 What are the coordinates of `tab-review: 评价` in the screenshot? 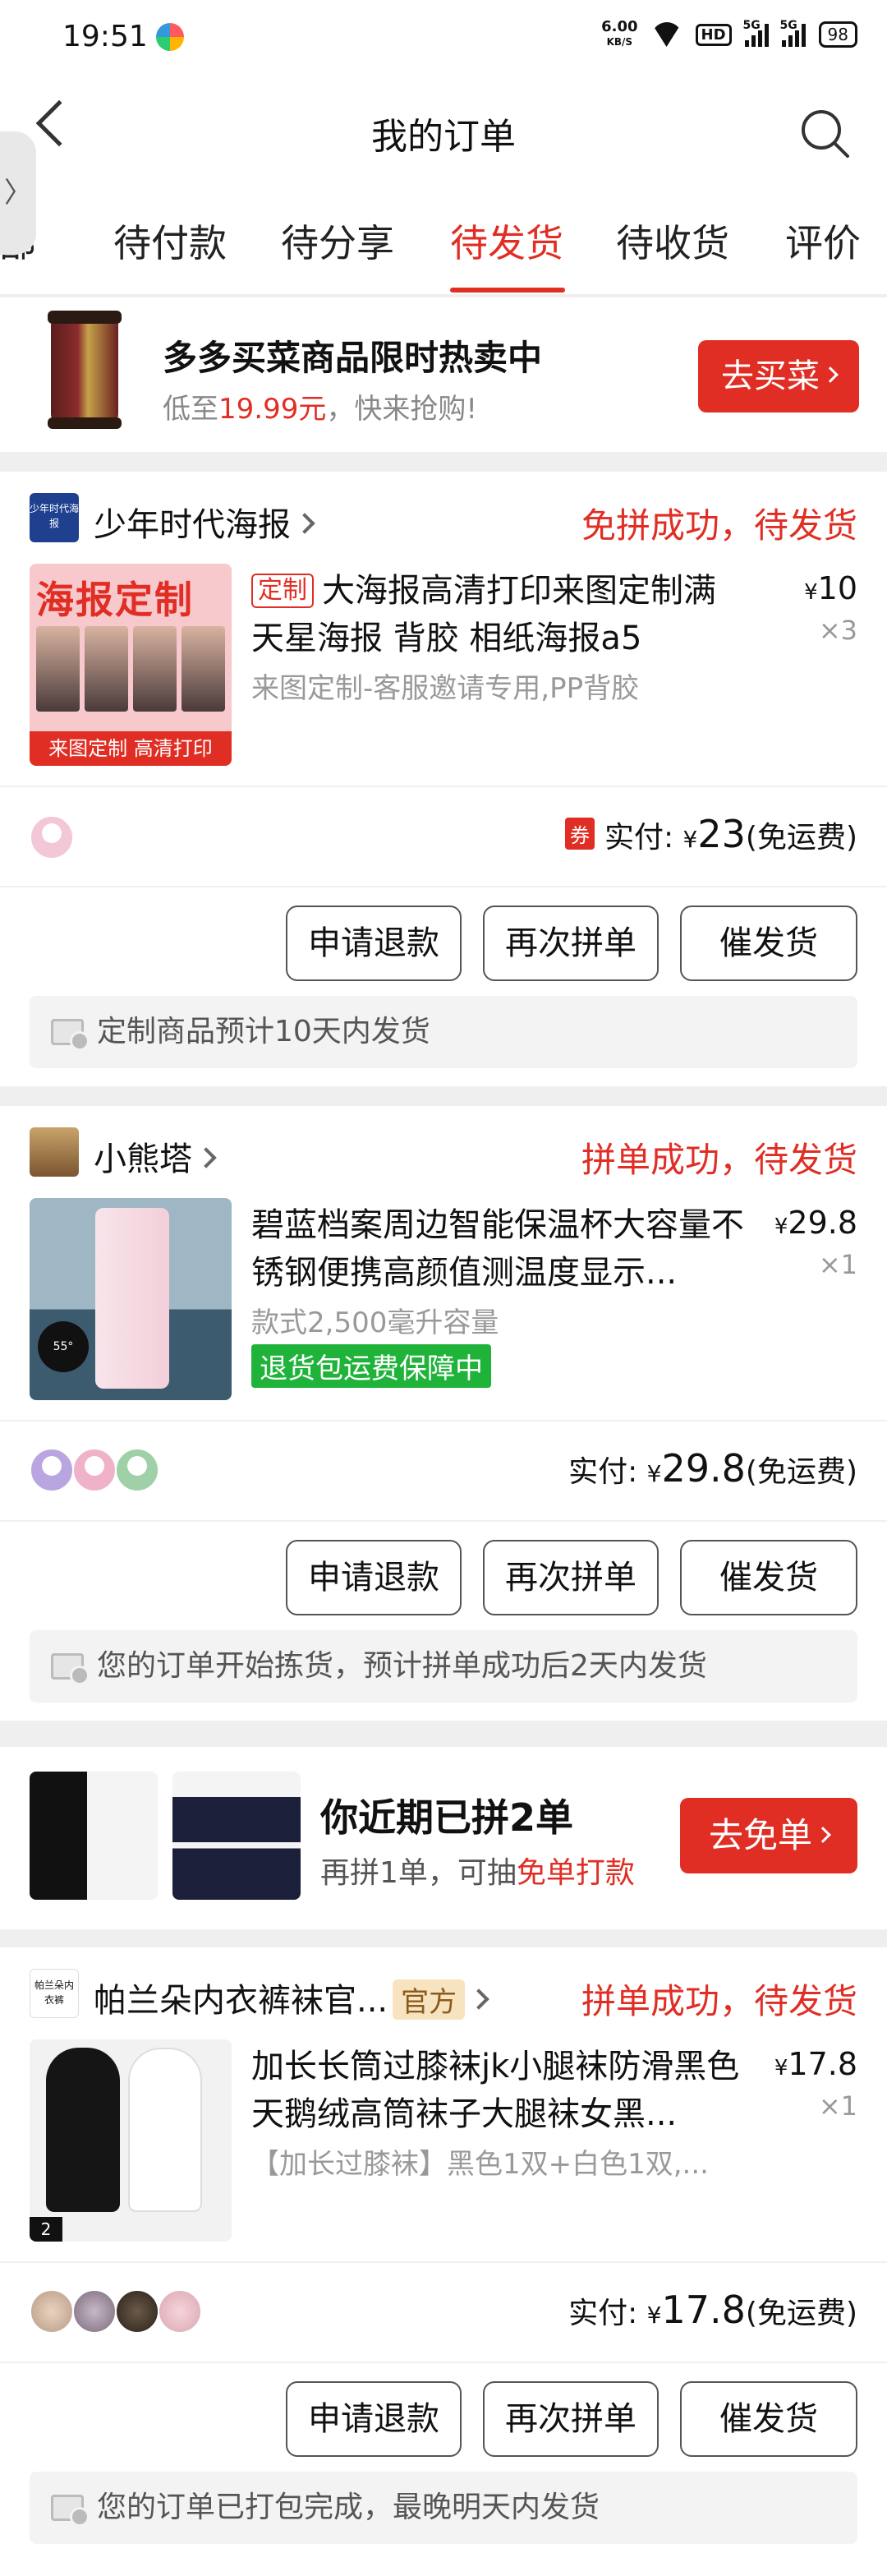 It's located at (823, 241).